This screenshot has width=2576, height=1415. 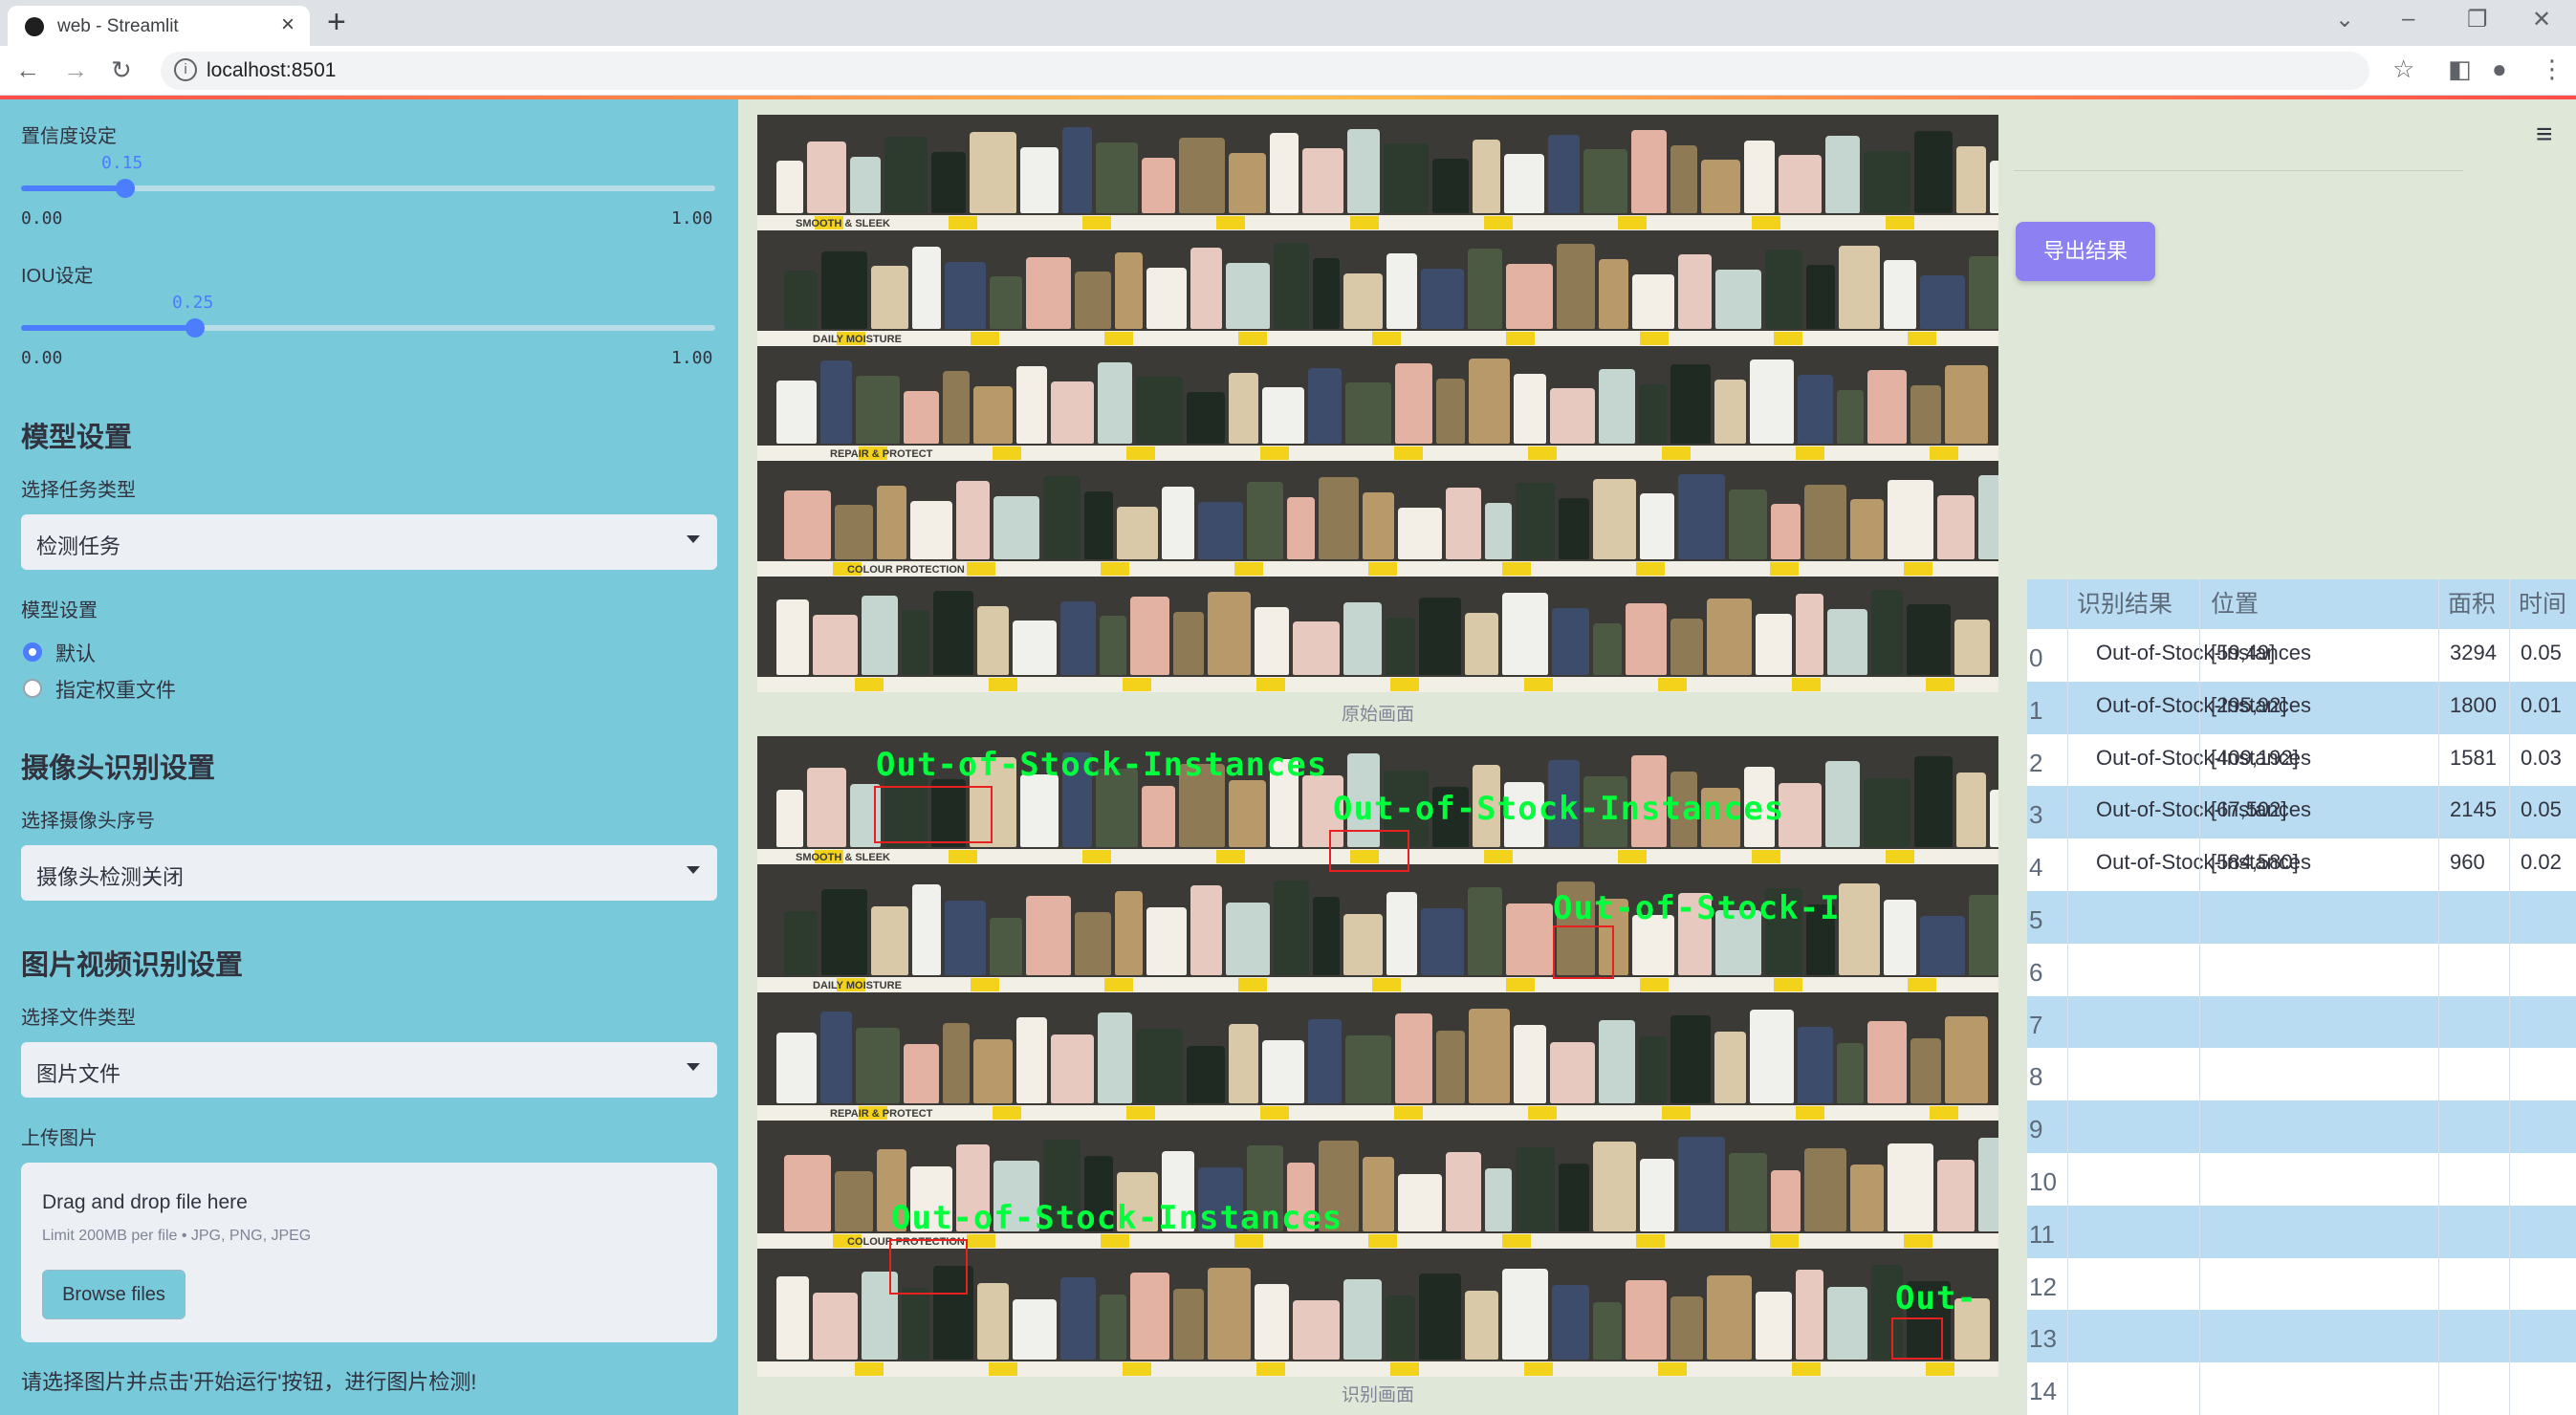 I want to click on row-index: 7, so click(x=2036, y=1024).